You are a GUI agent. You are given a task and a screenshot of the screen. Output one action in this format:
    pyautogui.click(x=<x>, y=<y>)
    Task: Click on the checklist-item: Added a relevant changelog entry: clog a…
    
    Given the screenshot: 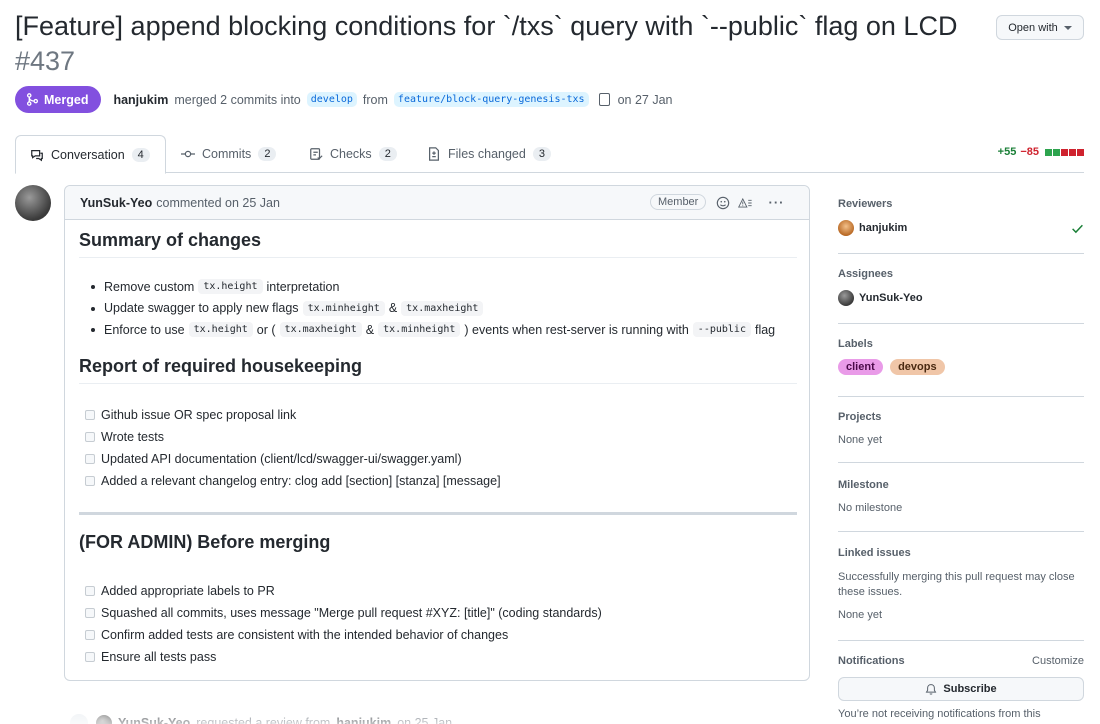 What is the action you would take?
    pyautogui.click(x=293, y=481)
    